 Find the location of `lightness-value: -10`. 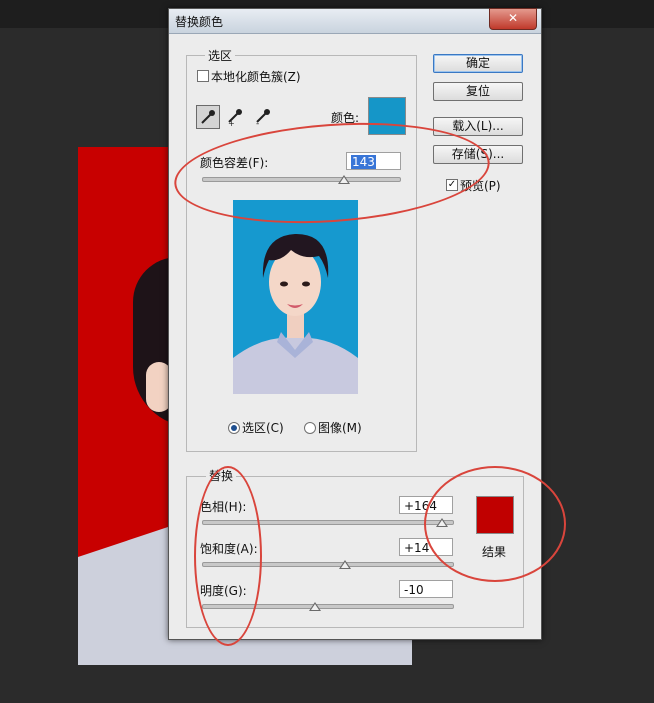

lightness-value: -10 is located at coordinates (414, 590).